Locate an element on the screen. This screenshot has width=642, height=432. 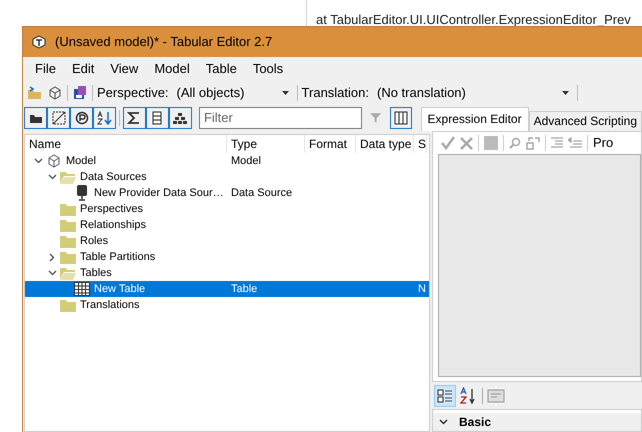
log-text: at TabularEditor.UI.UIController.ExpressionEditor_Prev is located at coordinates (473, 20).